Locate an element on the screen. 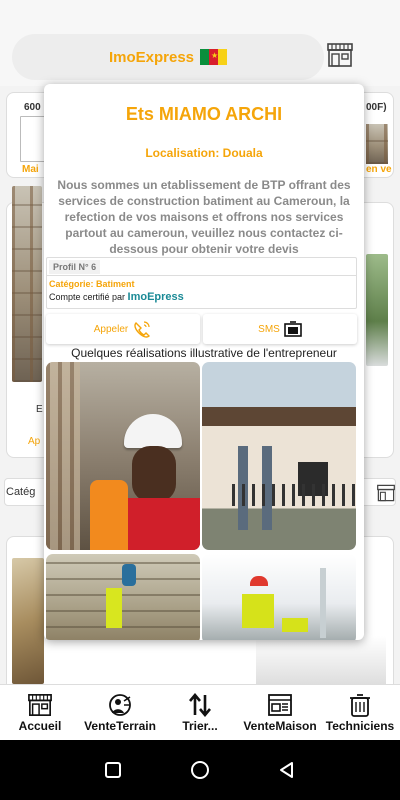  nav-label: Techniciens is located at coordinates (360, 725).